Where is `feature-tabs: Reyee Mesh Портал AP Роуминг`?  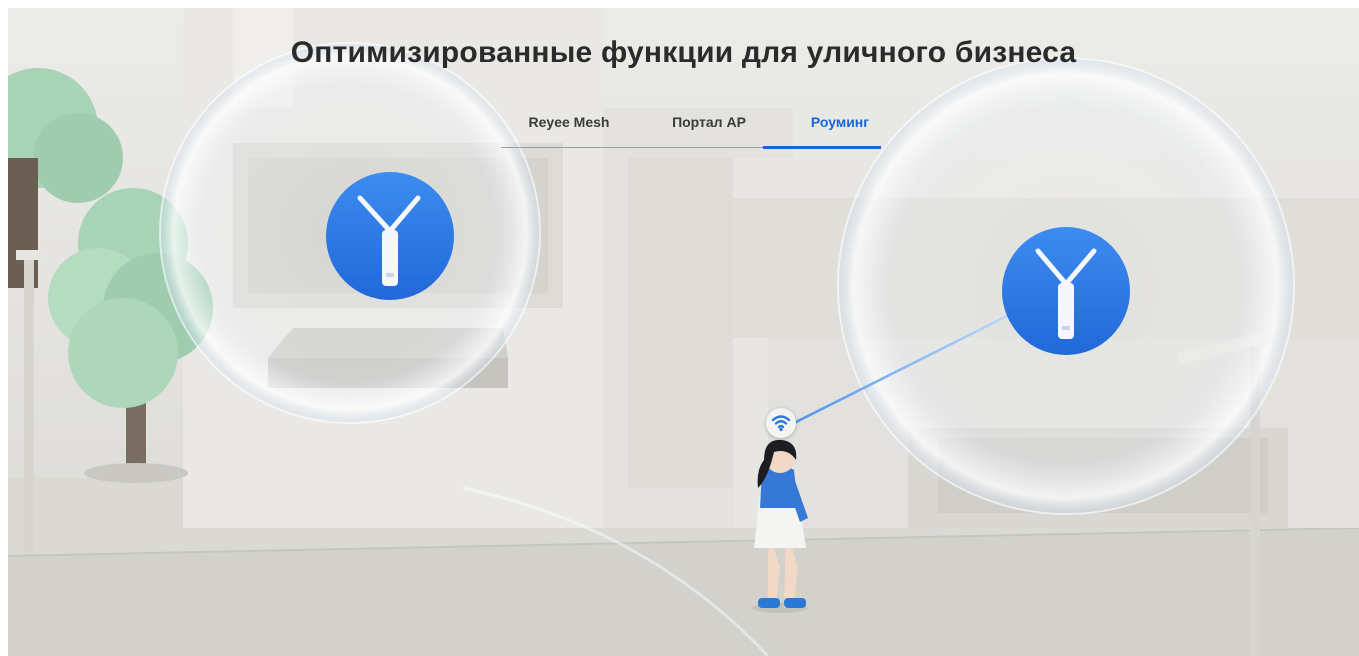 feature-tabs: Reyee Mesh Портал AP Роуминг is located at coordinates (691, 124).